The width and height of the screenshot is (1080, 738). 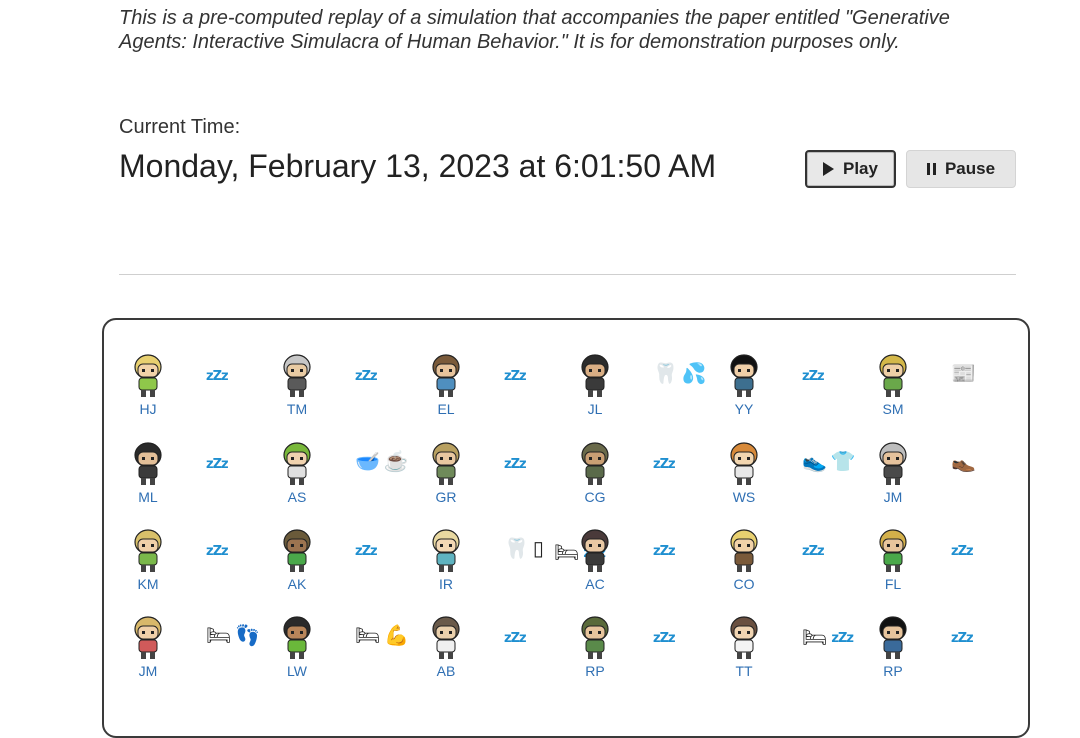 What do you see at coordinates (297, 476) in the screenshot?
I see `agent-avatar: AS` at bounding box center [297, 476].